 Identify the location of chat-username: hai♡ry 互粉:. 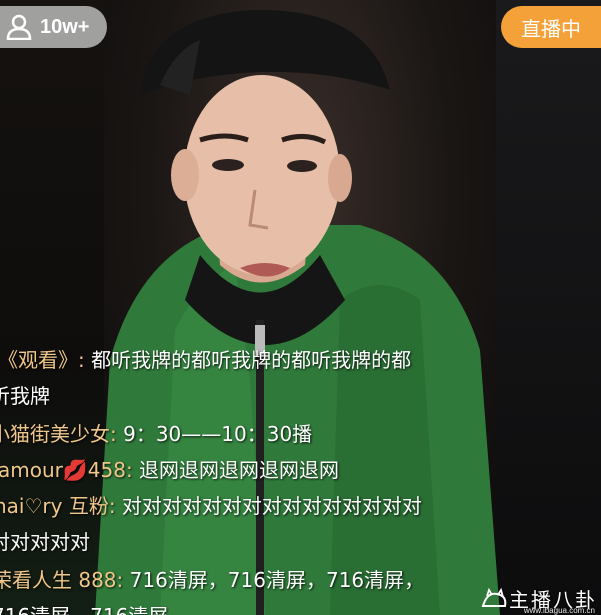
(58, 506).